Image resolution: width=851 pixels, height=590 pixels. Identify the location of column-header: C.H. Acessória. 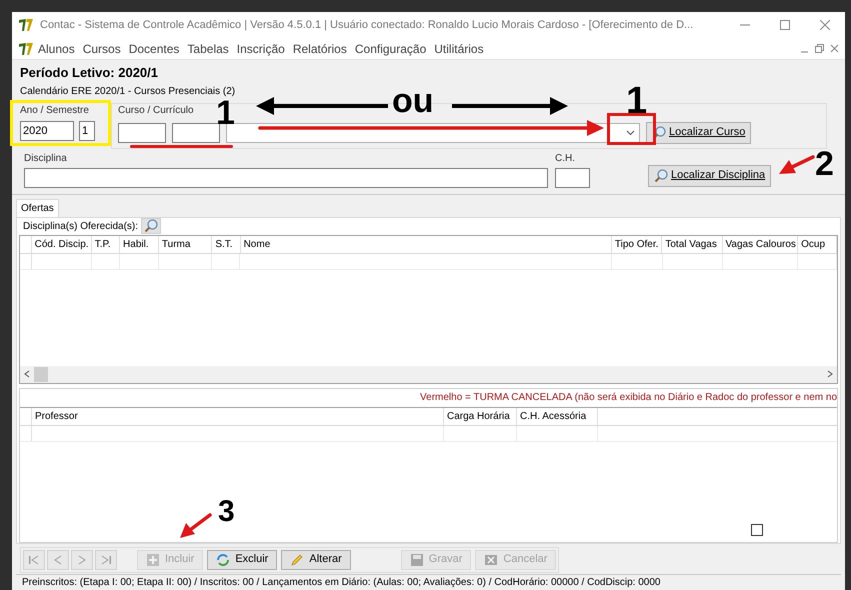
(557, 416).